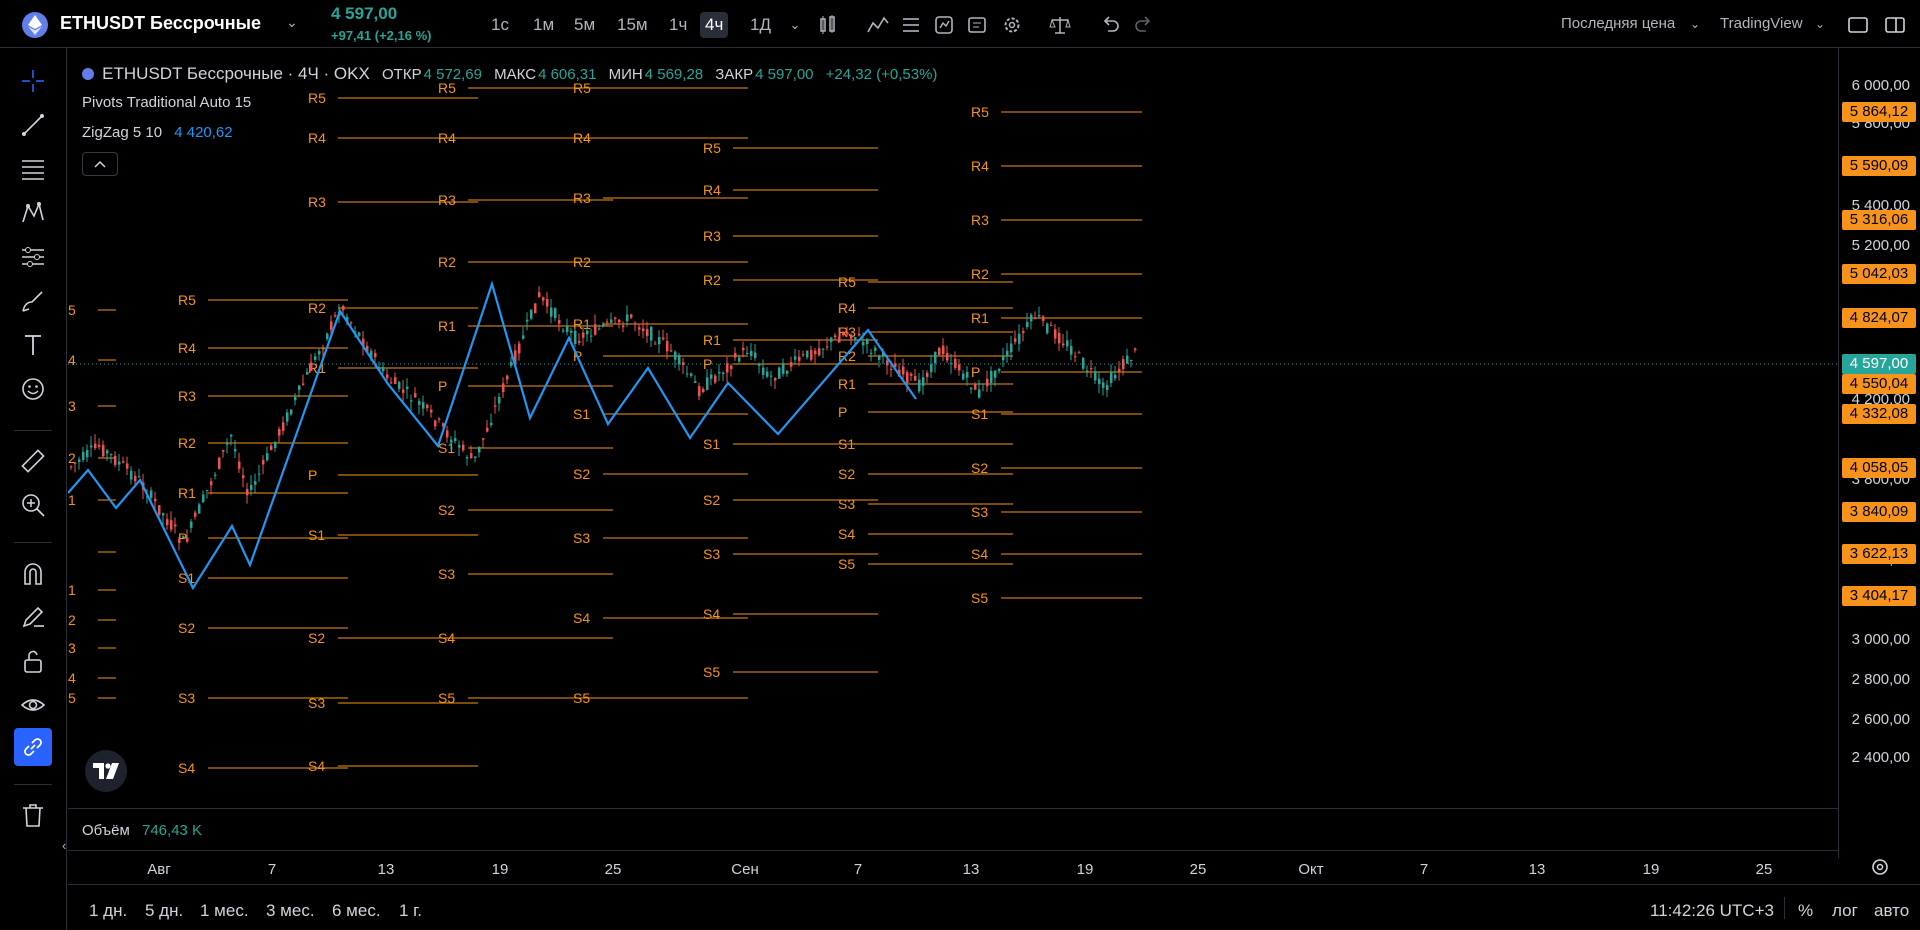  Describe the element at coordinates (33, 125) in the screenshot. I see `trend-line-icon` at that location.